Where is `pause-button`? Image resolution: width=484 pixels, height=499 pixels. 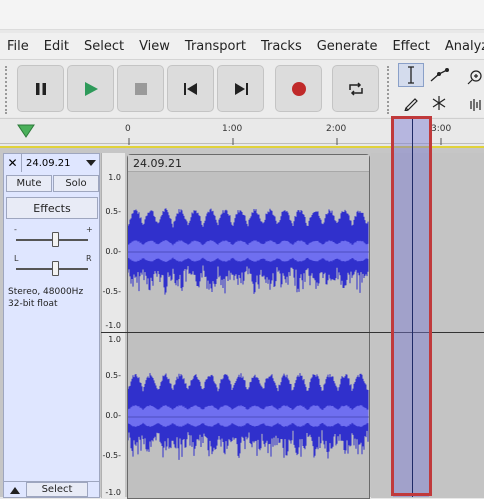
pause-button is located at coordinates (40, 88).